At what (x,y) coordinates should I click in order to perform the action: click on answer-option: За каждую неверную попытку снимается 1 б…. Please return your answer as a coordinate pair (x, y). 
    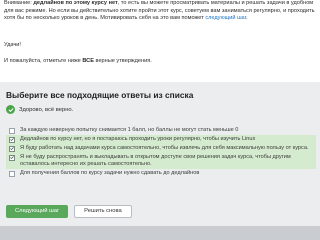
    Looking at the image, I should click on (161, 130).